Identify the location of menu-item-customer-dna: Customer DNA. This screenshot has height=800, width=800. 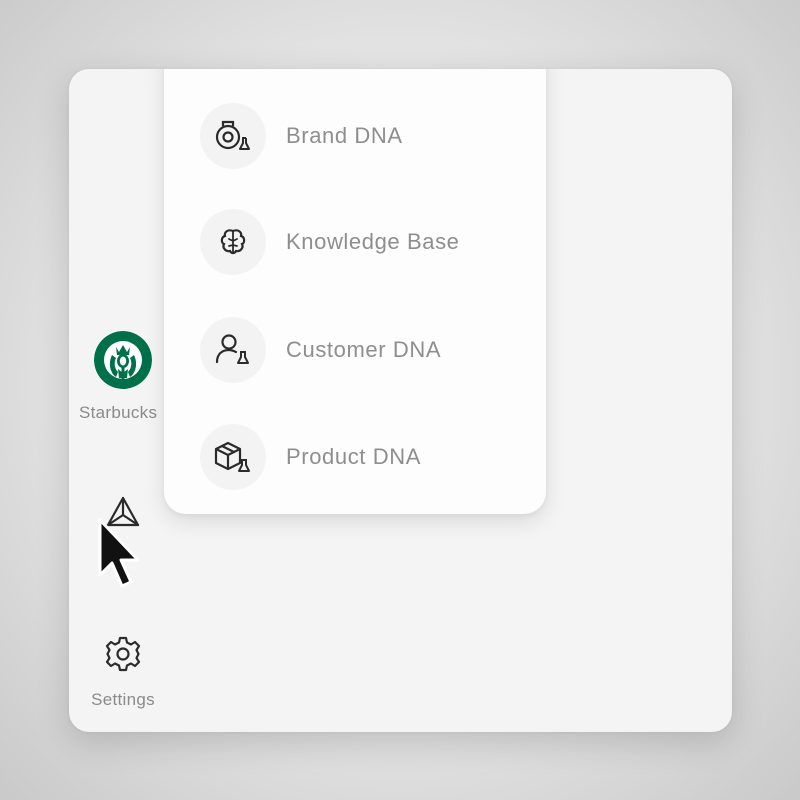
(360, 350).